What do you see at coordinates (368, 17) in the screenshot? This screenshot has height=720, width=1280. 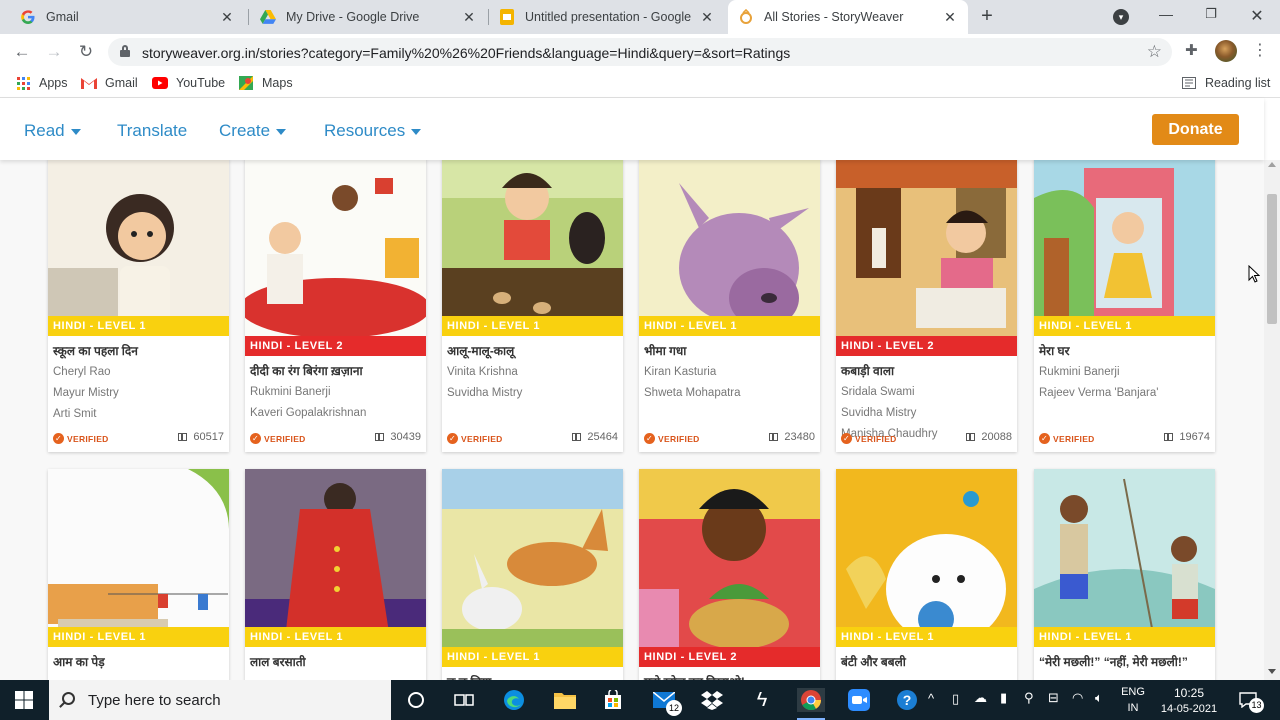 I see `tab-google-drive: My Drive - Google Drive ✕` at bounding box center [368, 17].